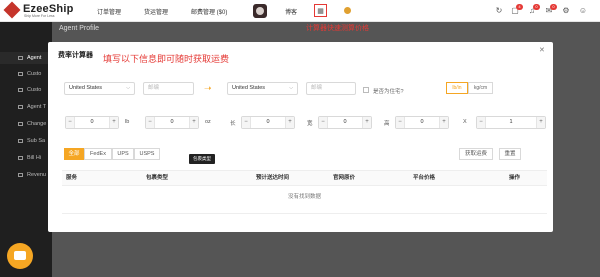  What do you see at coordinates (36, 141) in the screenshot?
I see `sidebar-item-label: Sub Sa` at bounding box center [36, 141].